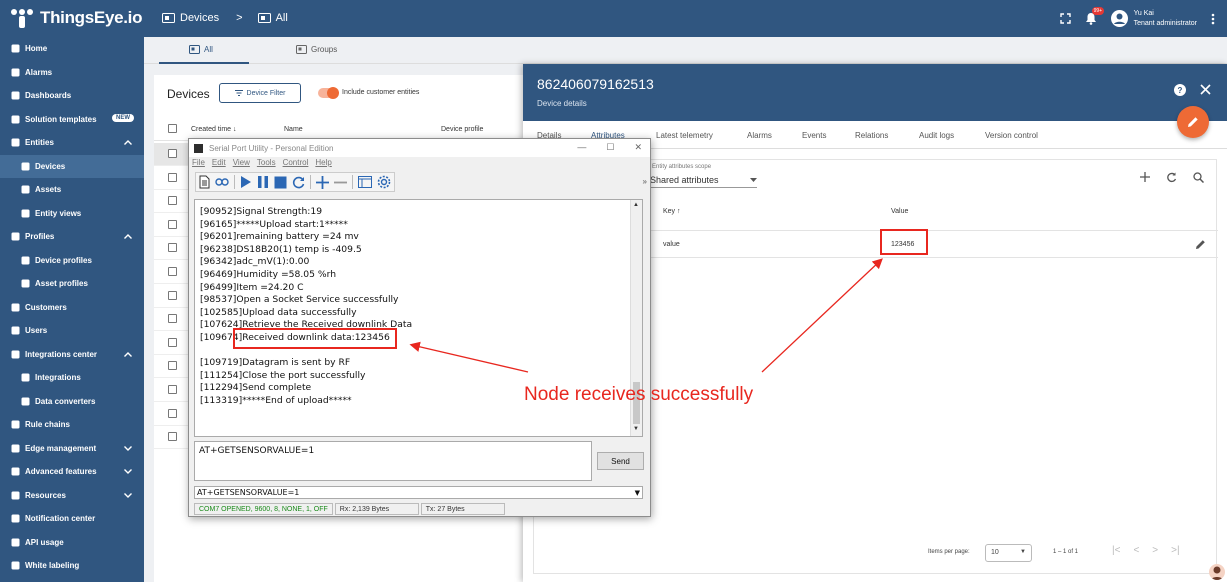 The height and width of the screenshot is (582, 1227). I want to click on last-page-icon: >|, so click(1175, 550).